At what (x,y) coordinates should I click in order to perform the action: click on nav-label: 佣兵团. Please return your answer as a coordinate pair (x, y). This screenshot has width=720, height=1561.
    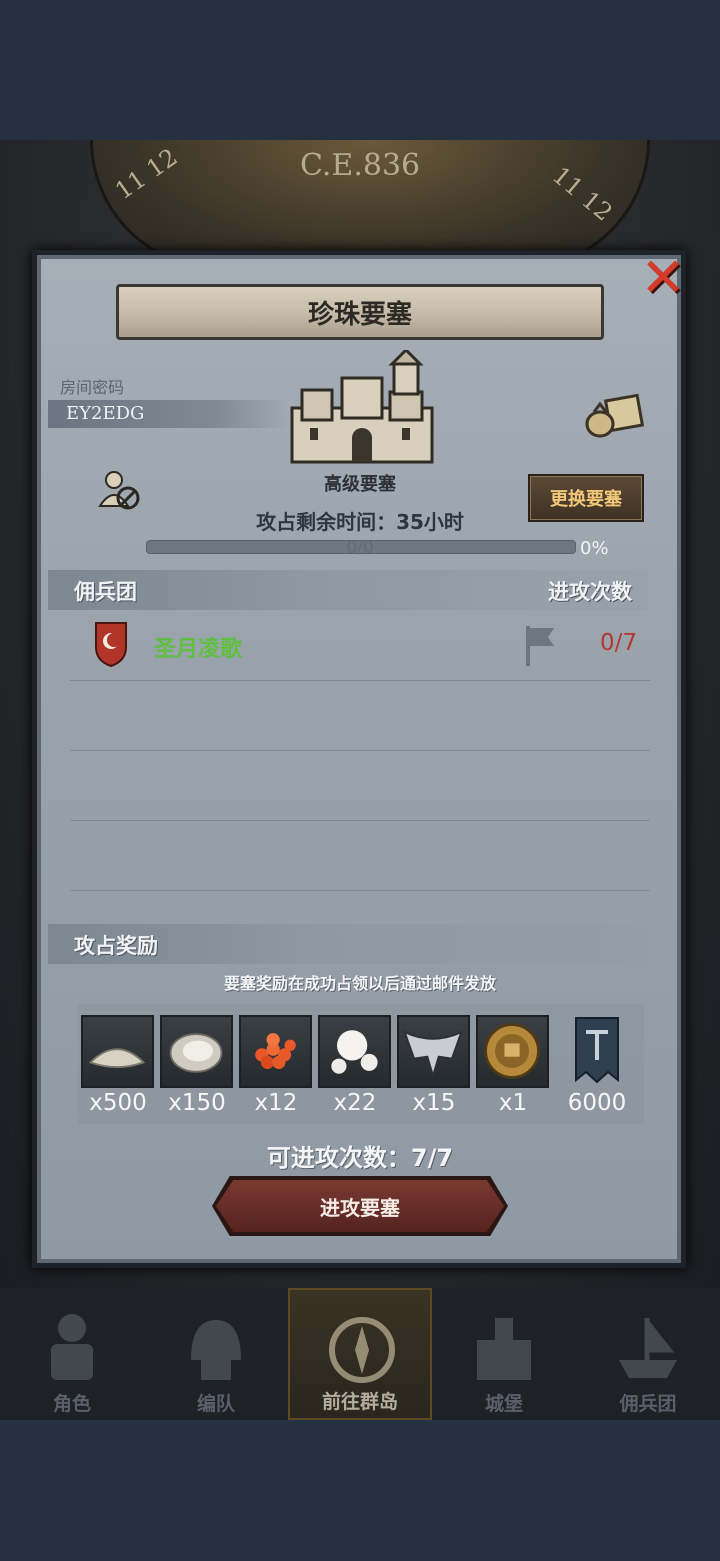
    Looking at the image, I should click on (648, 1404).